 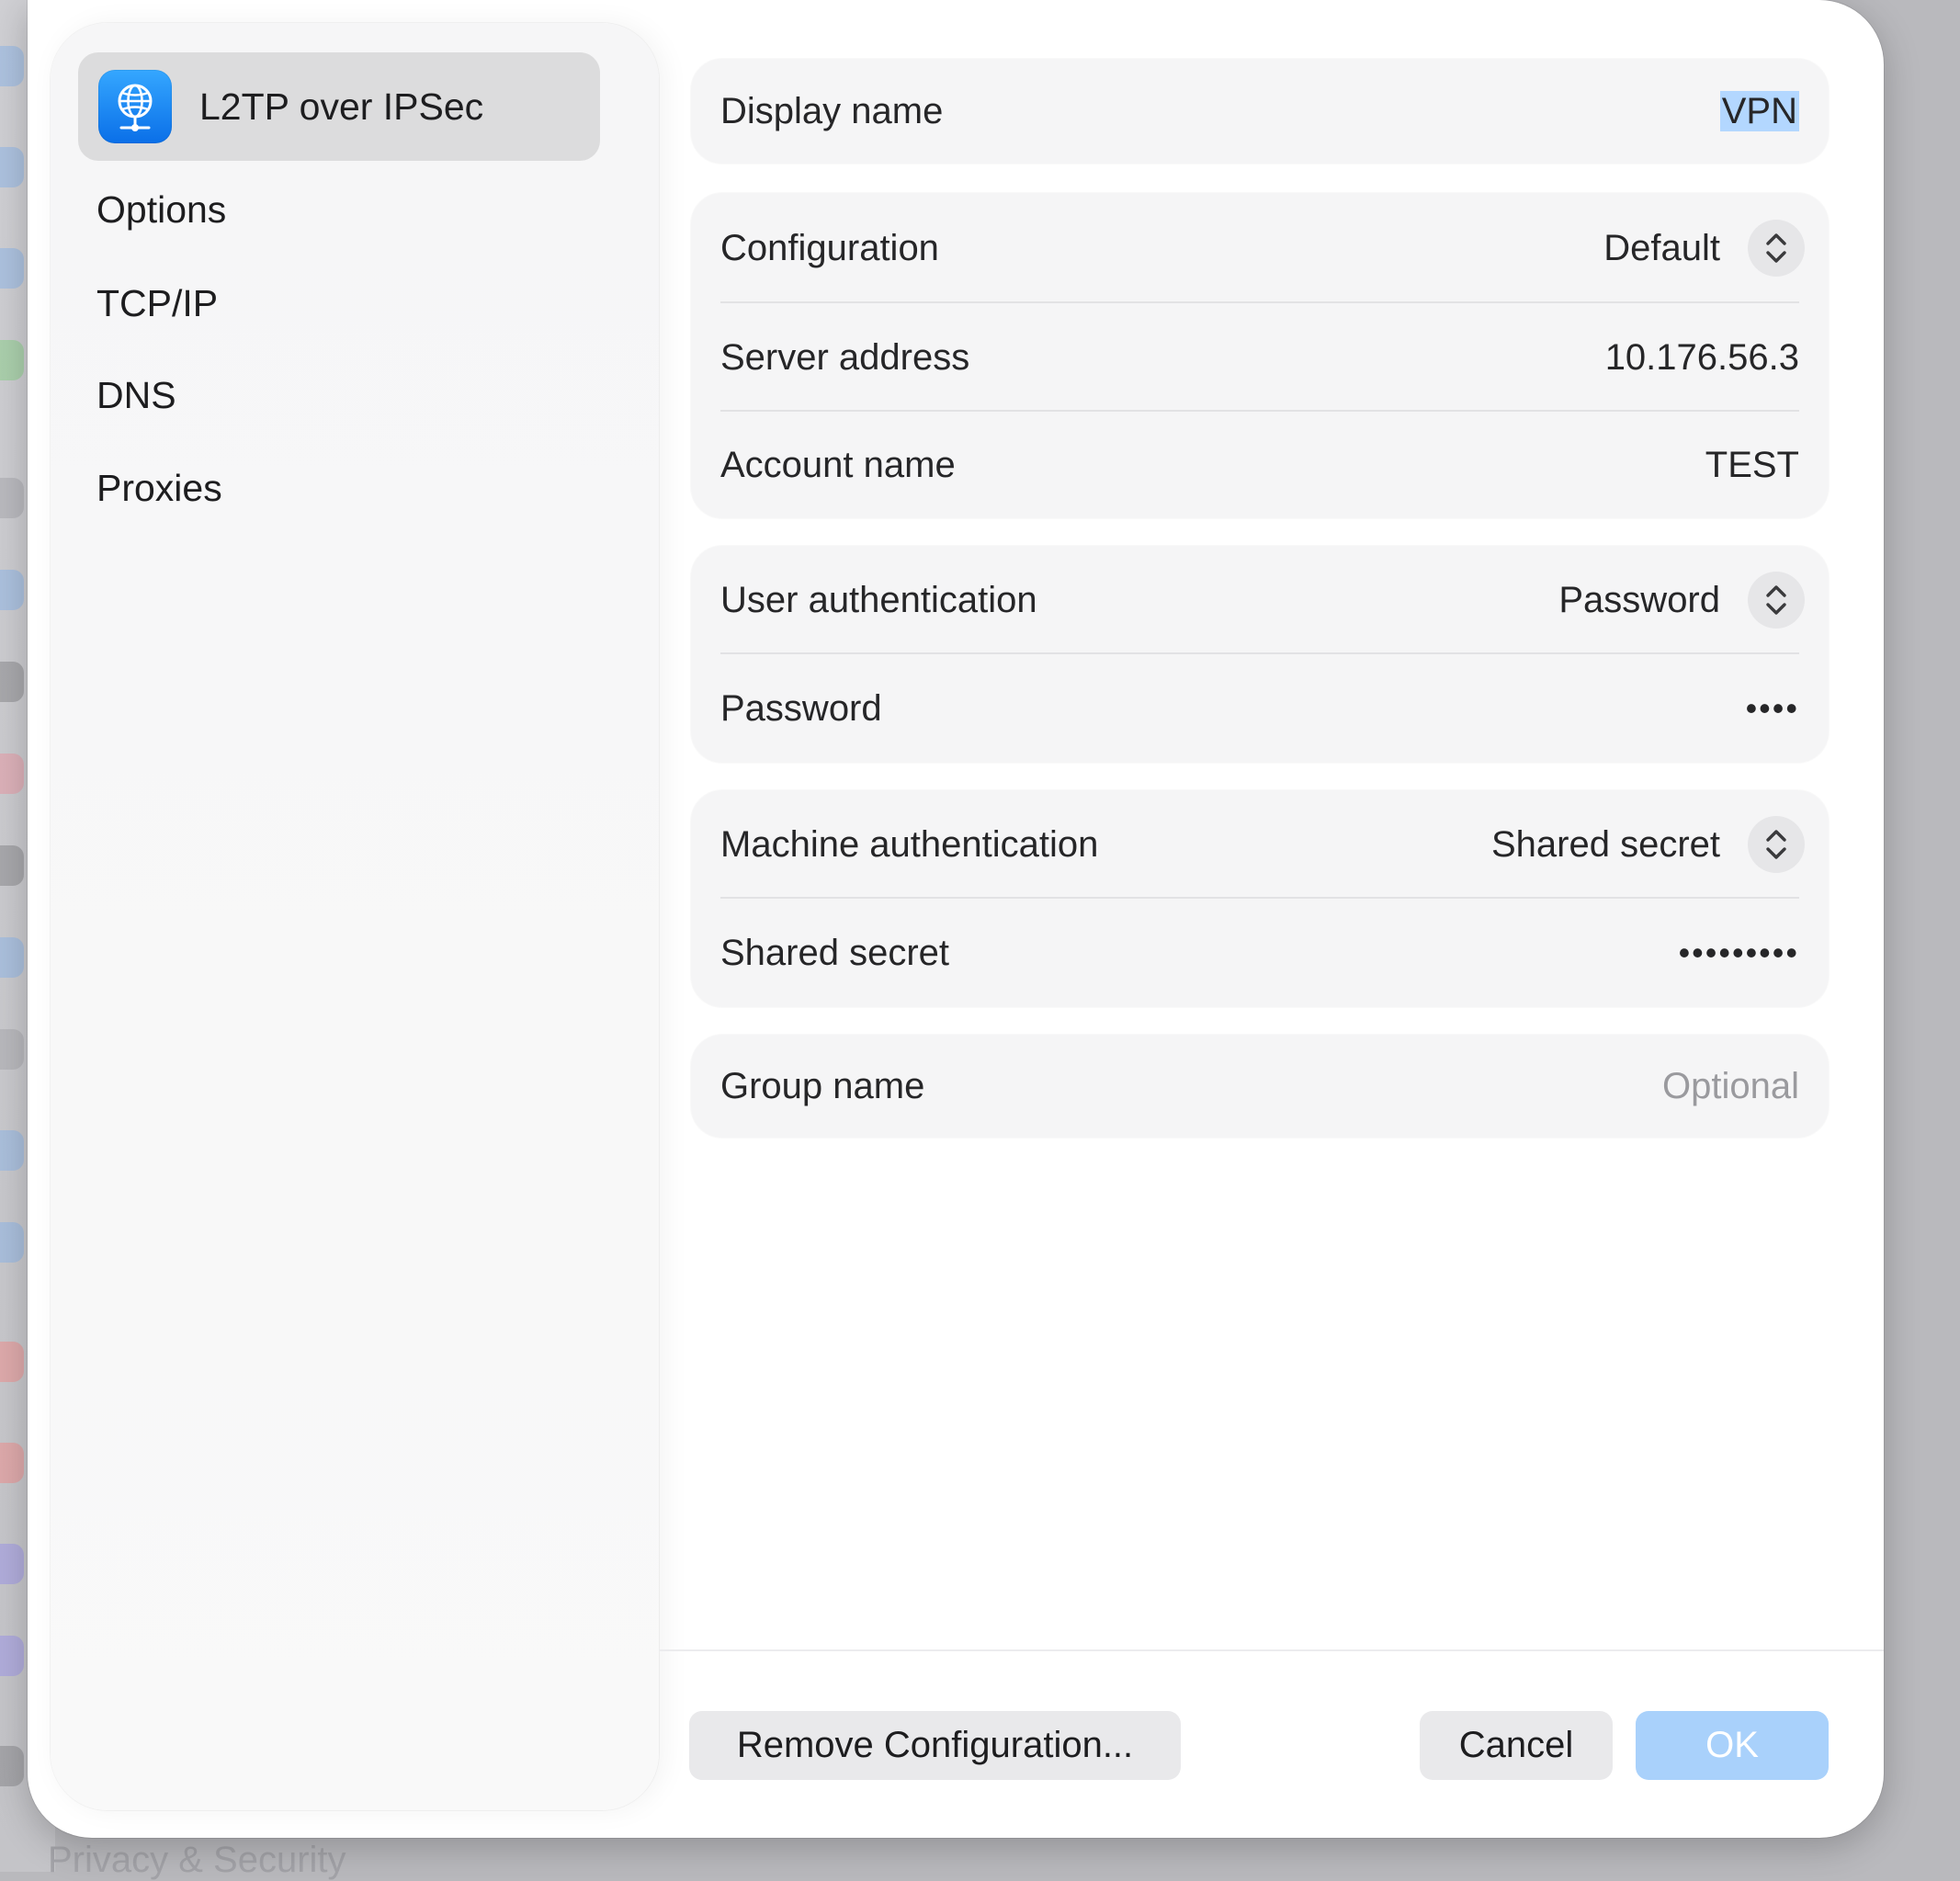 I want to click on account-name-field: TEST, so click(x=1752, y=465).